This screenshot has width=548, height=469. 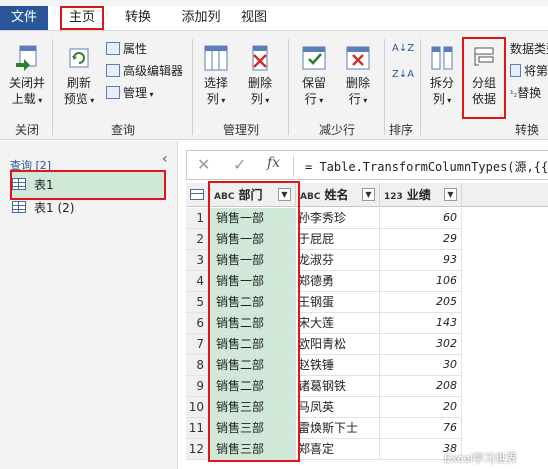 What do you see at coordinates (79, 58) in the screenshot?
I see `refresh-icon` at bounding box center [79, 58].